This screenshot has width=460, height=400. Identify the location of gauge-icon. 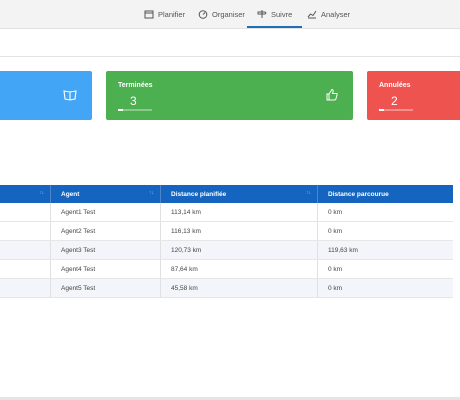
(203, 14).